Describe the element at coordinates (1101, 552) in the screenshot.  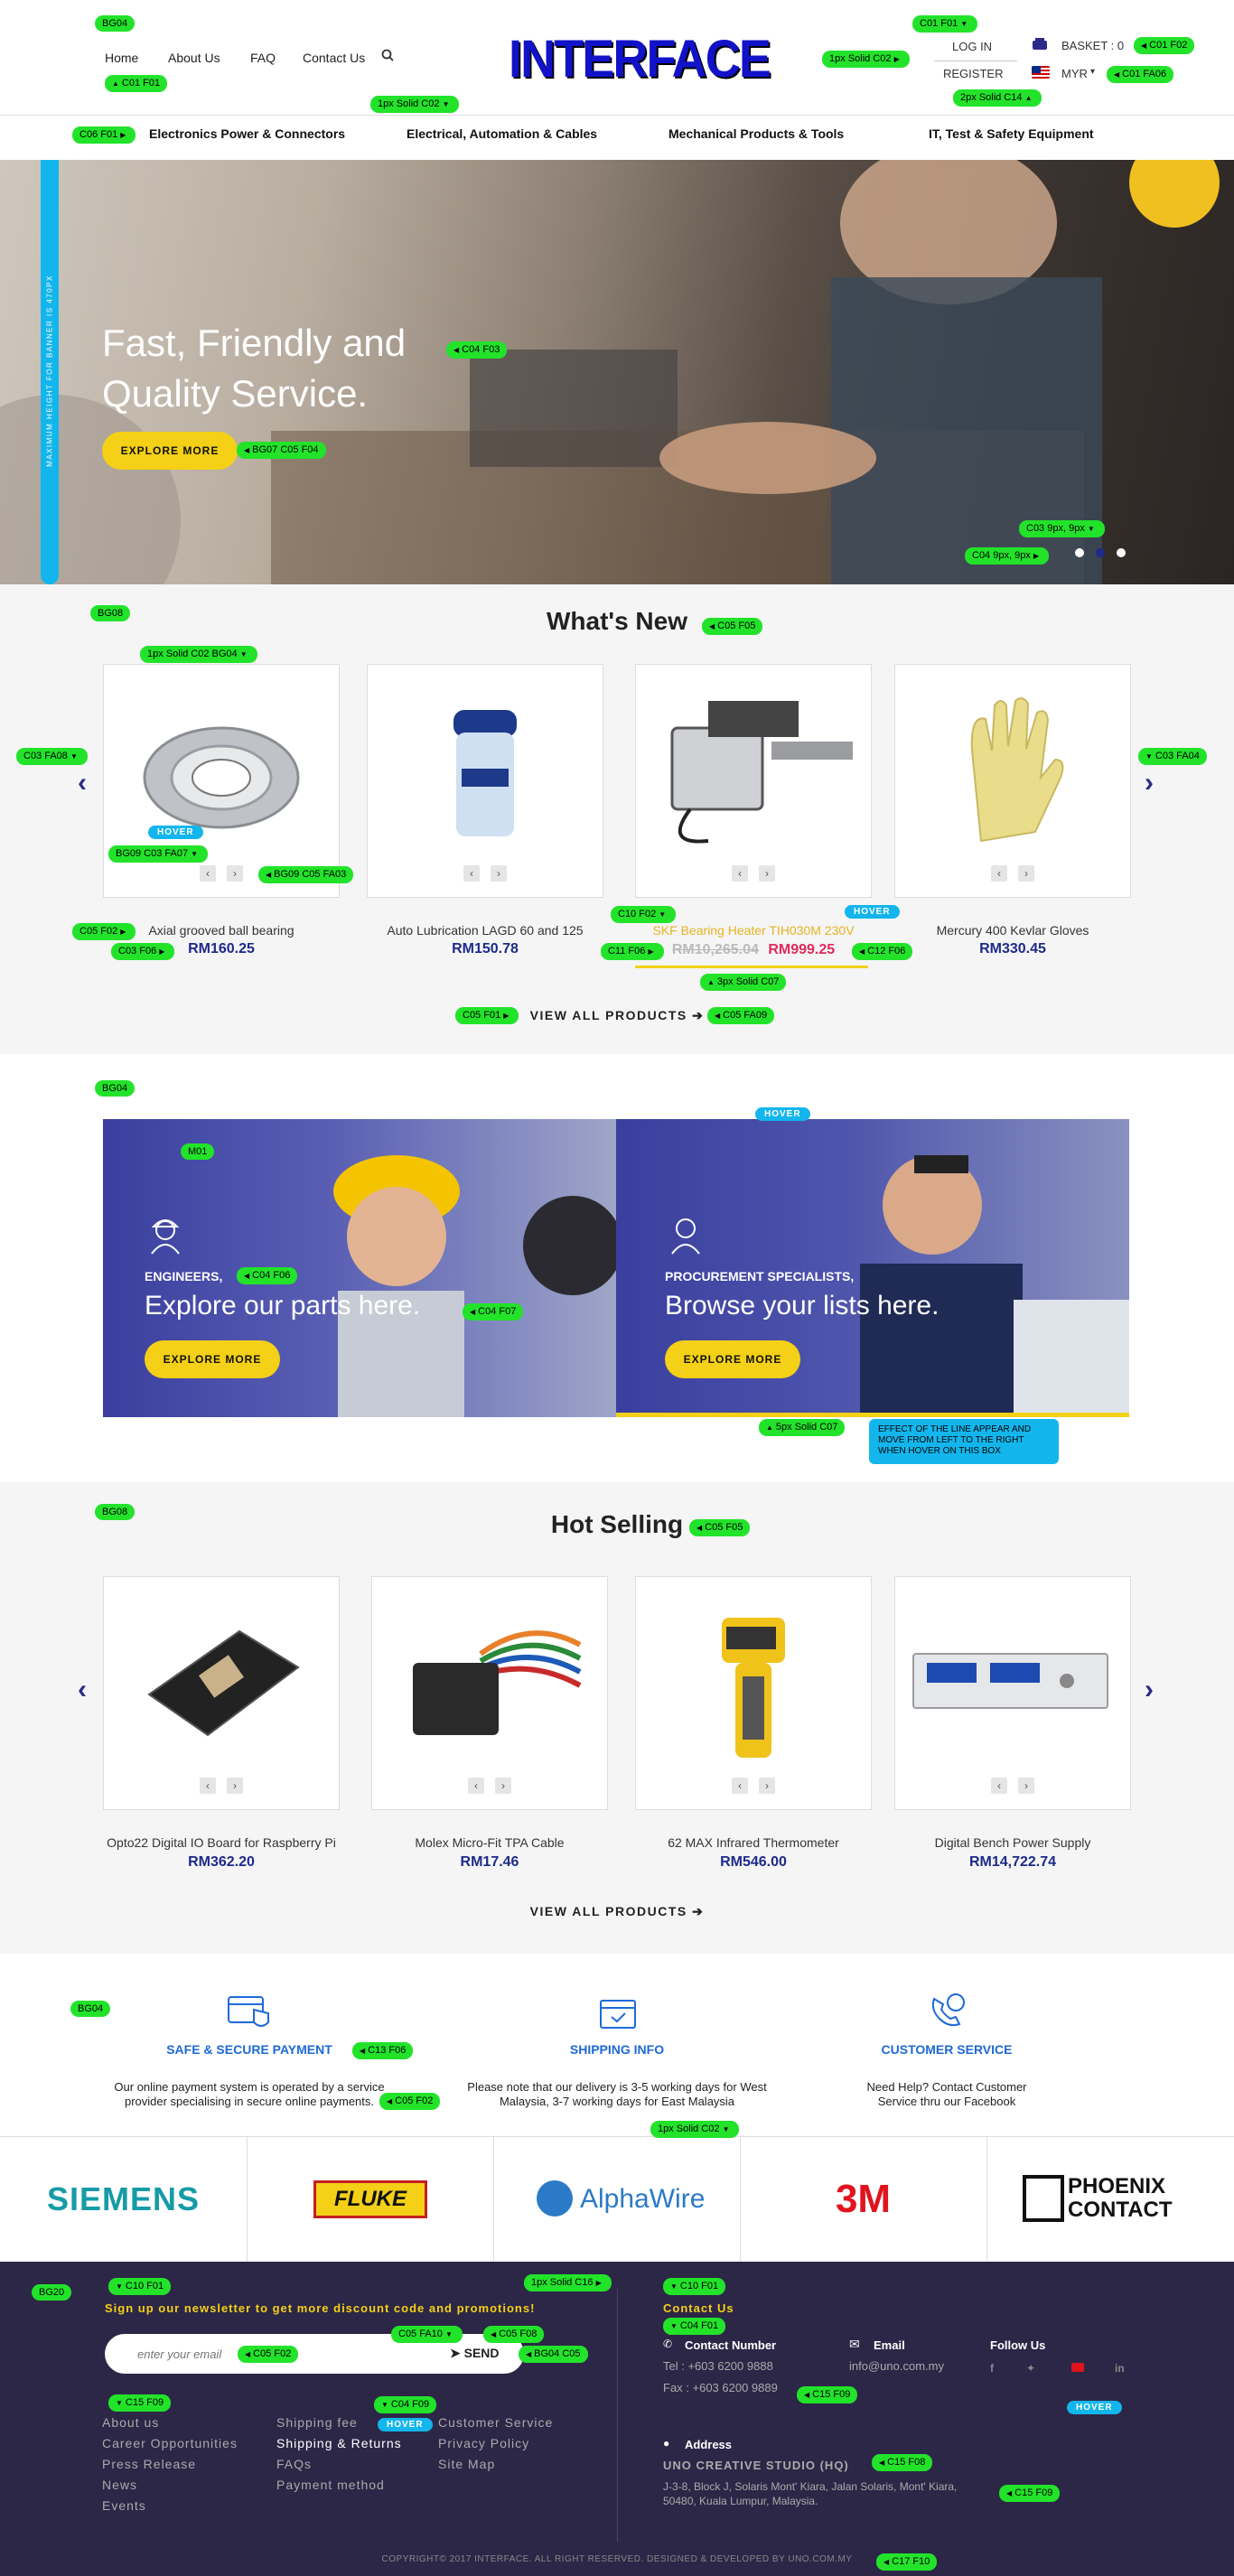
I see `carousel-dot-active` at that location.